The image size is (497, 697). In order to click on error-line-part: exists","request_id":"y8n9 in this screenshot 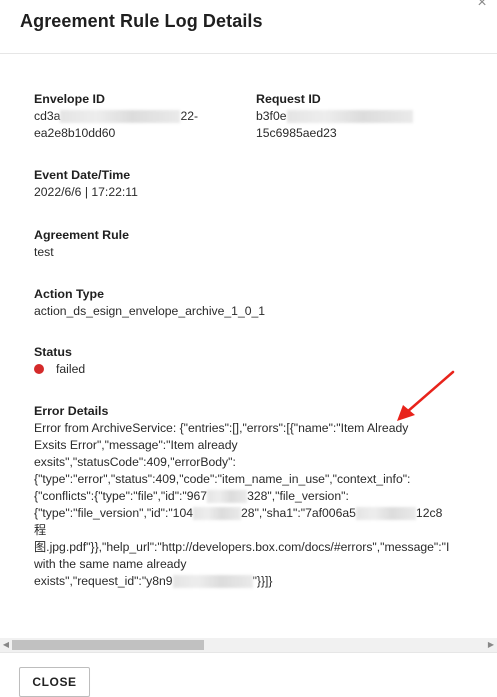, I will do `click(103, 581)`.